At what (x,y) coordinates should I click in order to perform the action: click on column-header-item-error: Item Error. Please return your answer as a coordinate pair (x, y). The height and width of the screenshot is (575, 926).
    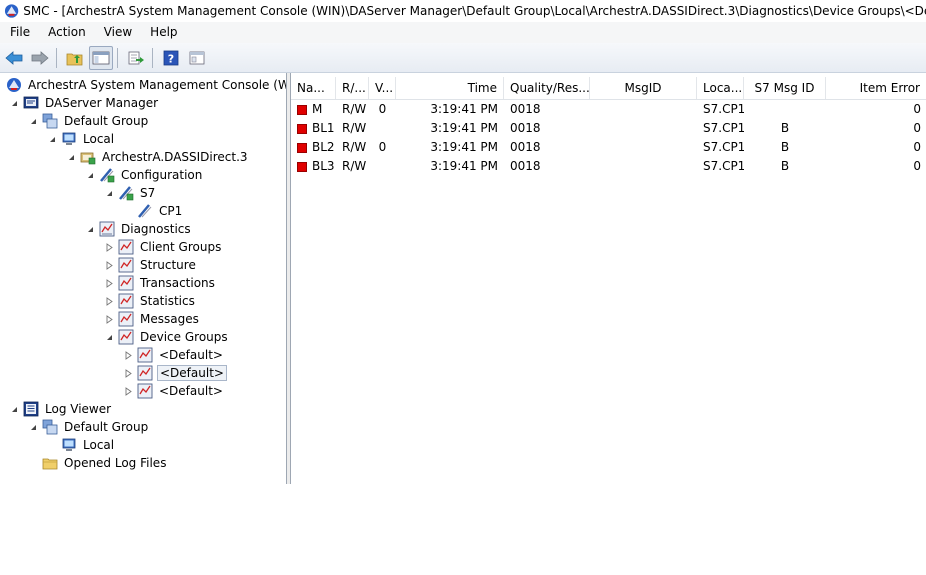
    Looking at the image, I should click on (876, 88).